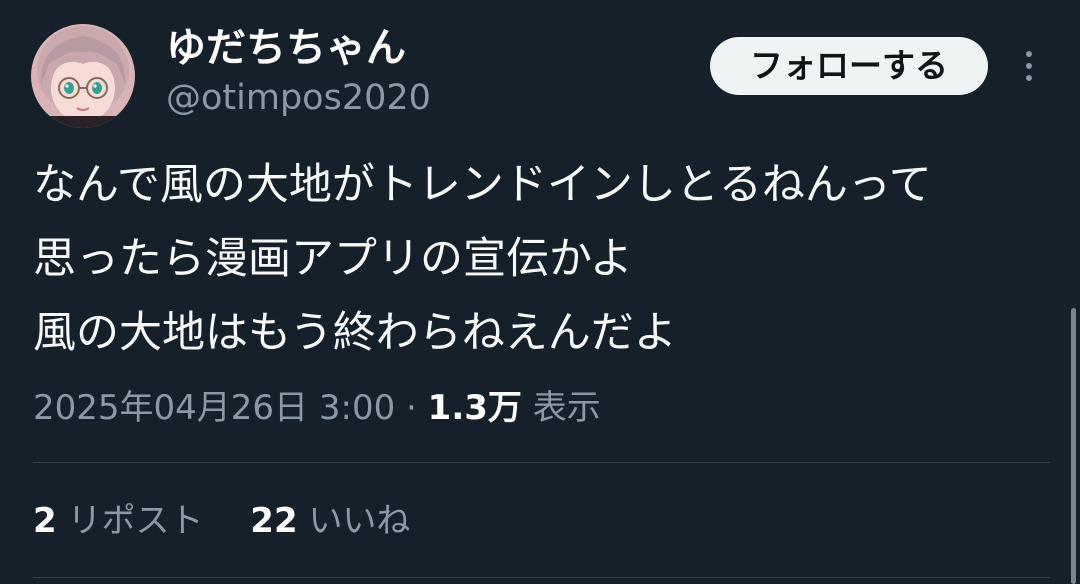 The width and height of the screenshot is (1080, 584). Describe the element at coordinates (221, 521) in the screenshot. I see `engagement-stats: 2 リポスト 22 いいね` at that location.